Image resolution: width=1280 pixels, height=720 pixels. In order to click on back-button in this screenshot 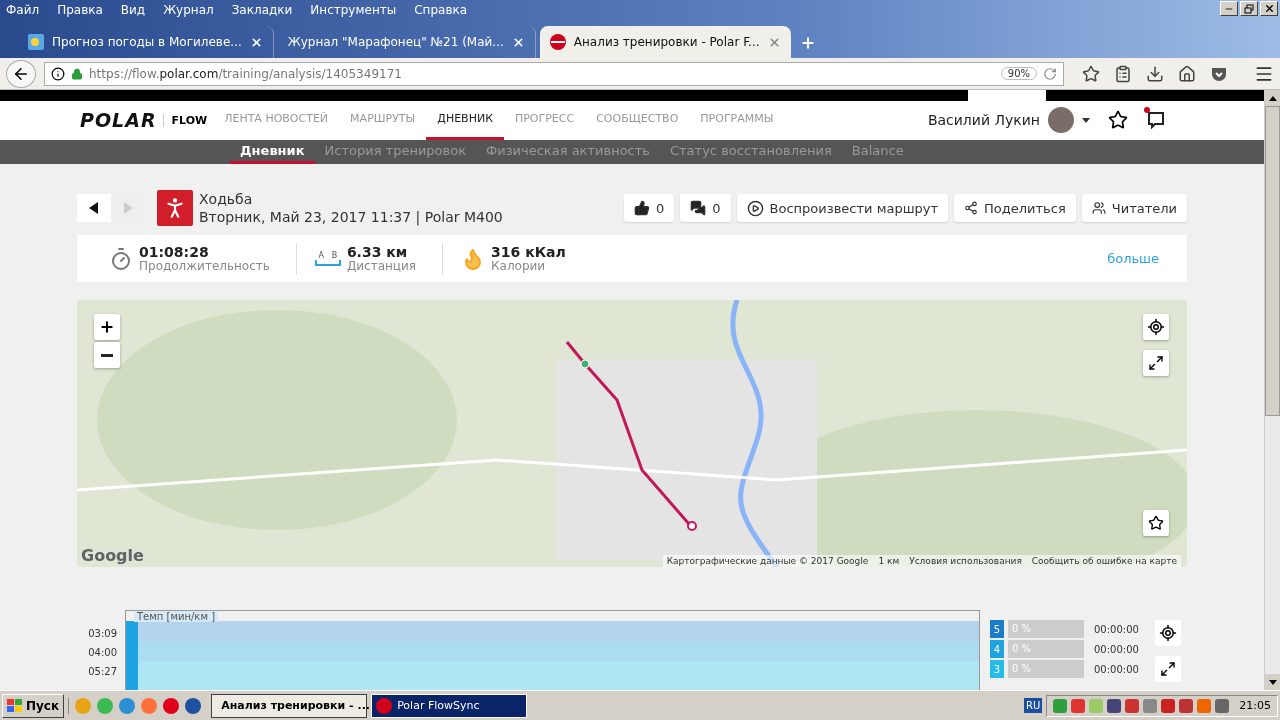, I will do `click(21, 73)`.